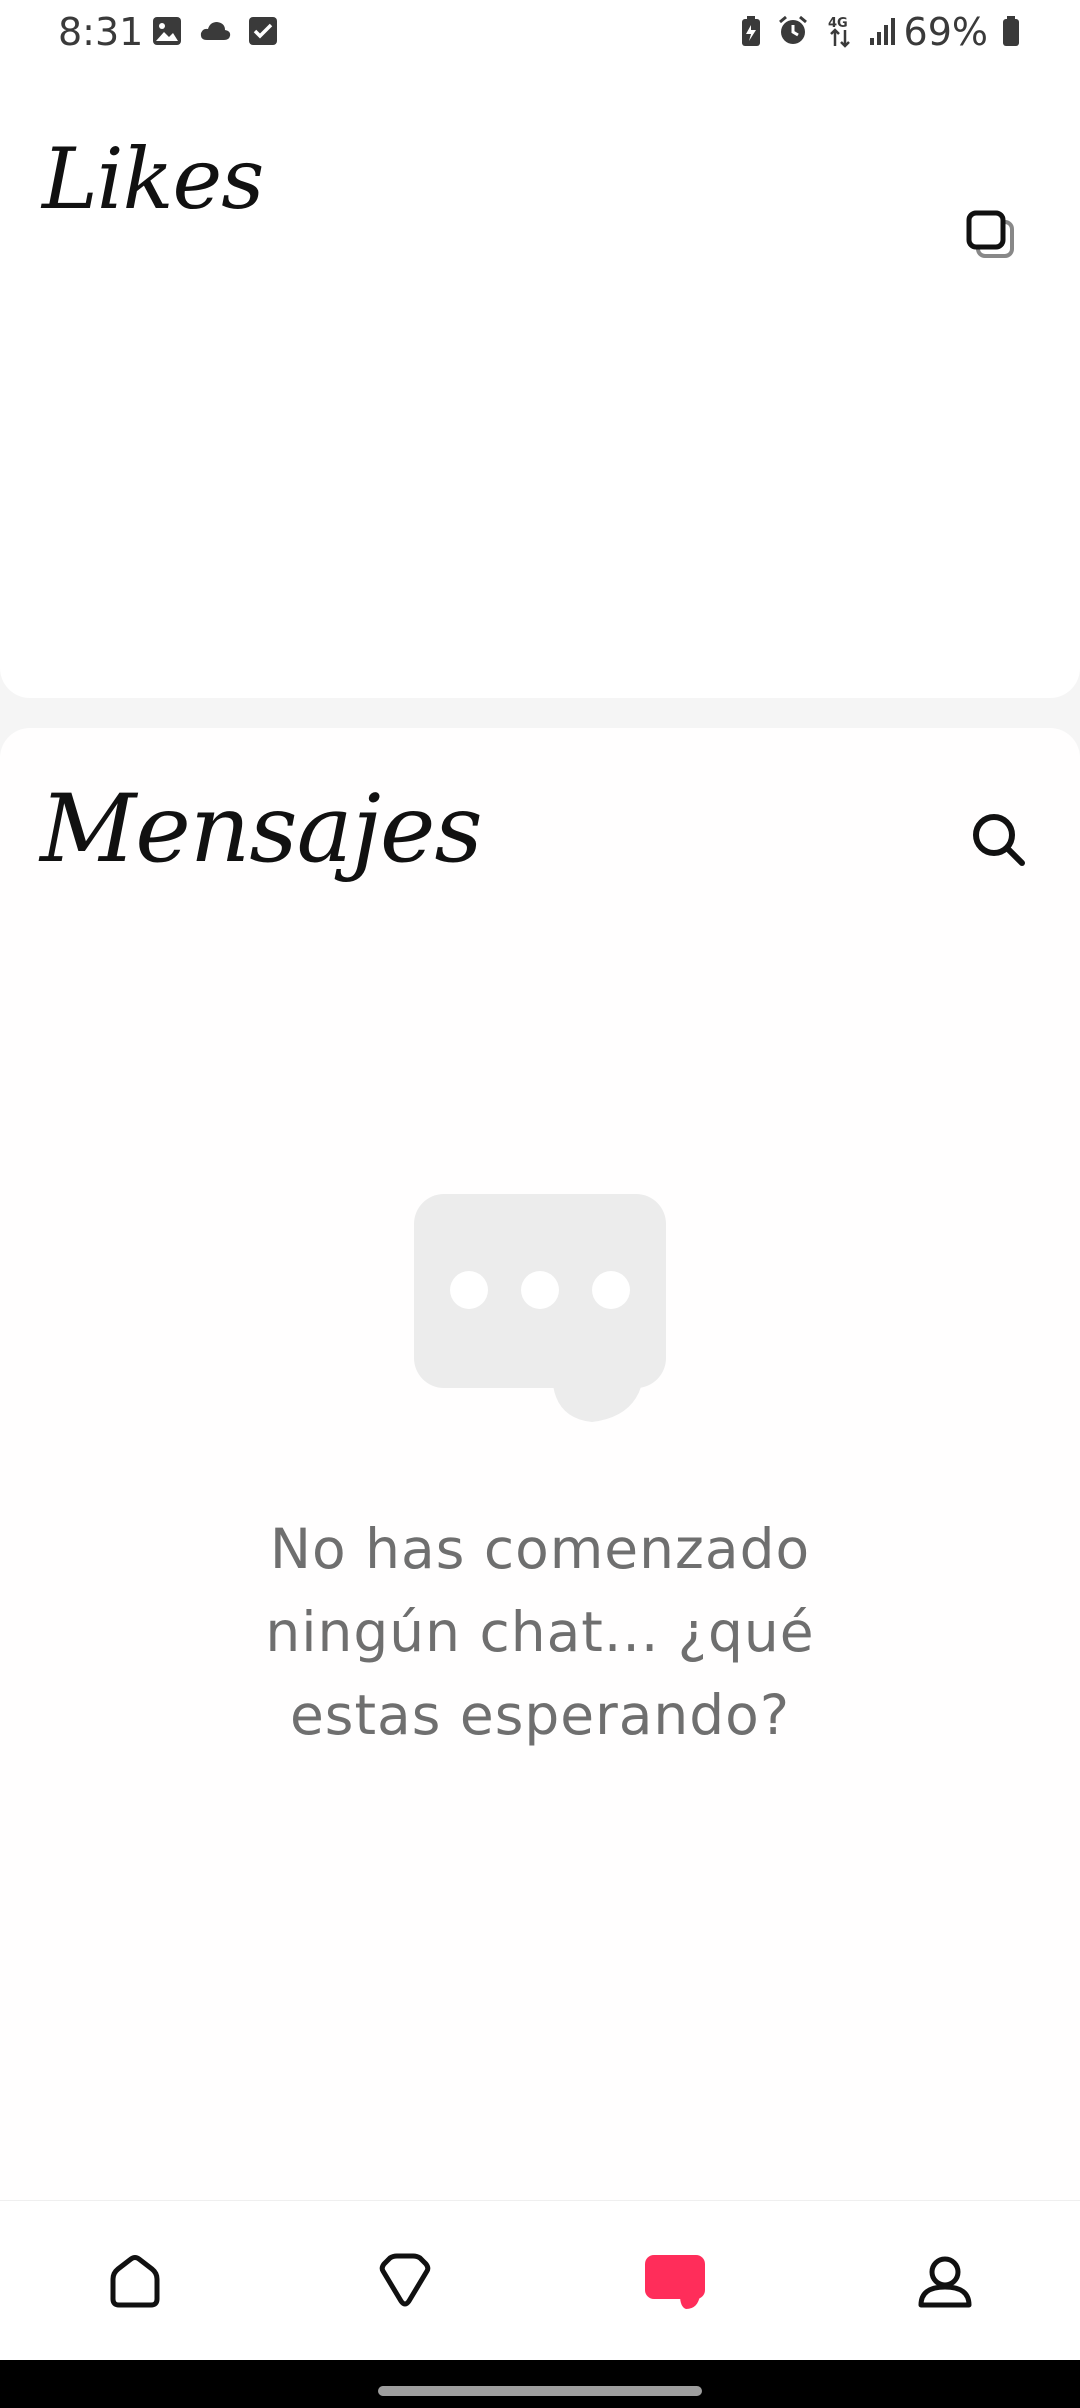  Describe the element at coordinates (882, 31) in the screenshot. I see `signal-icon` at that location.